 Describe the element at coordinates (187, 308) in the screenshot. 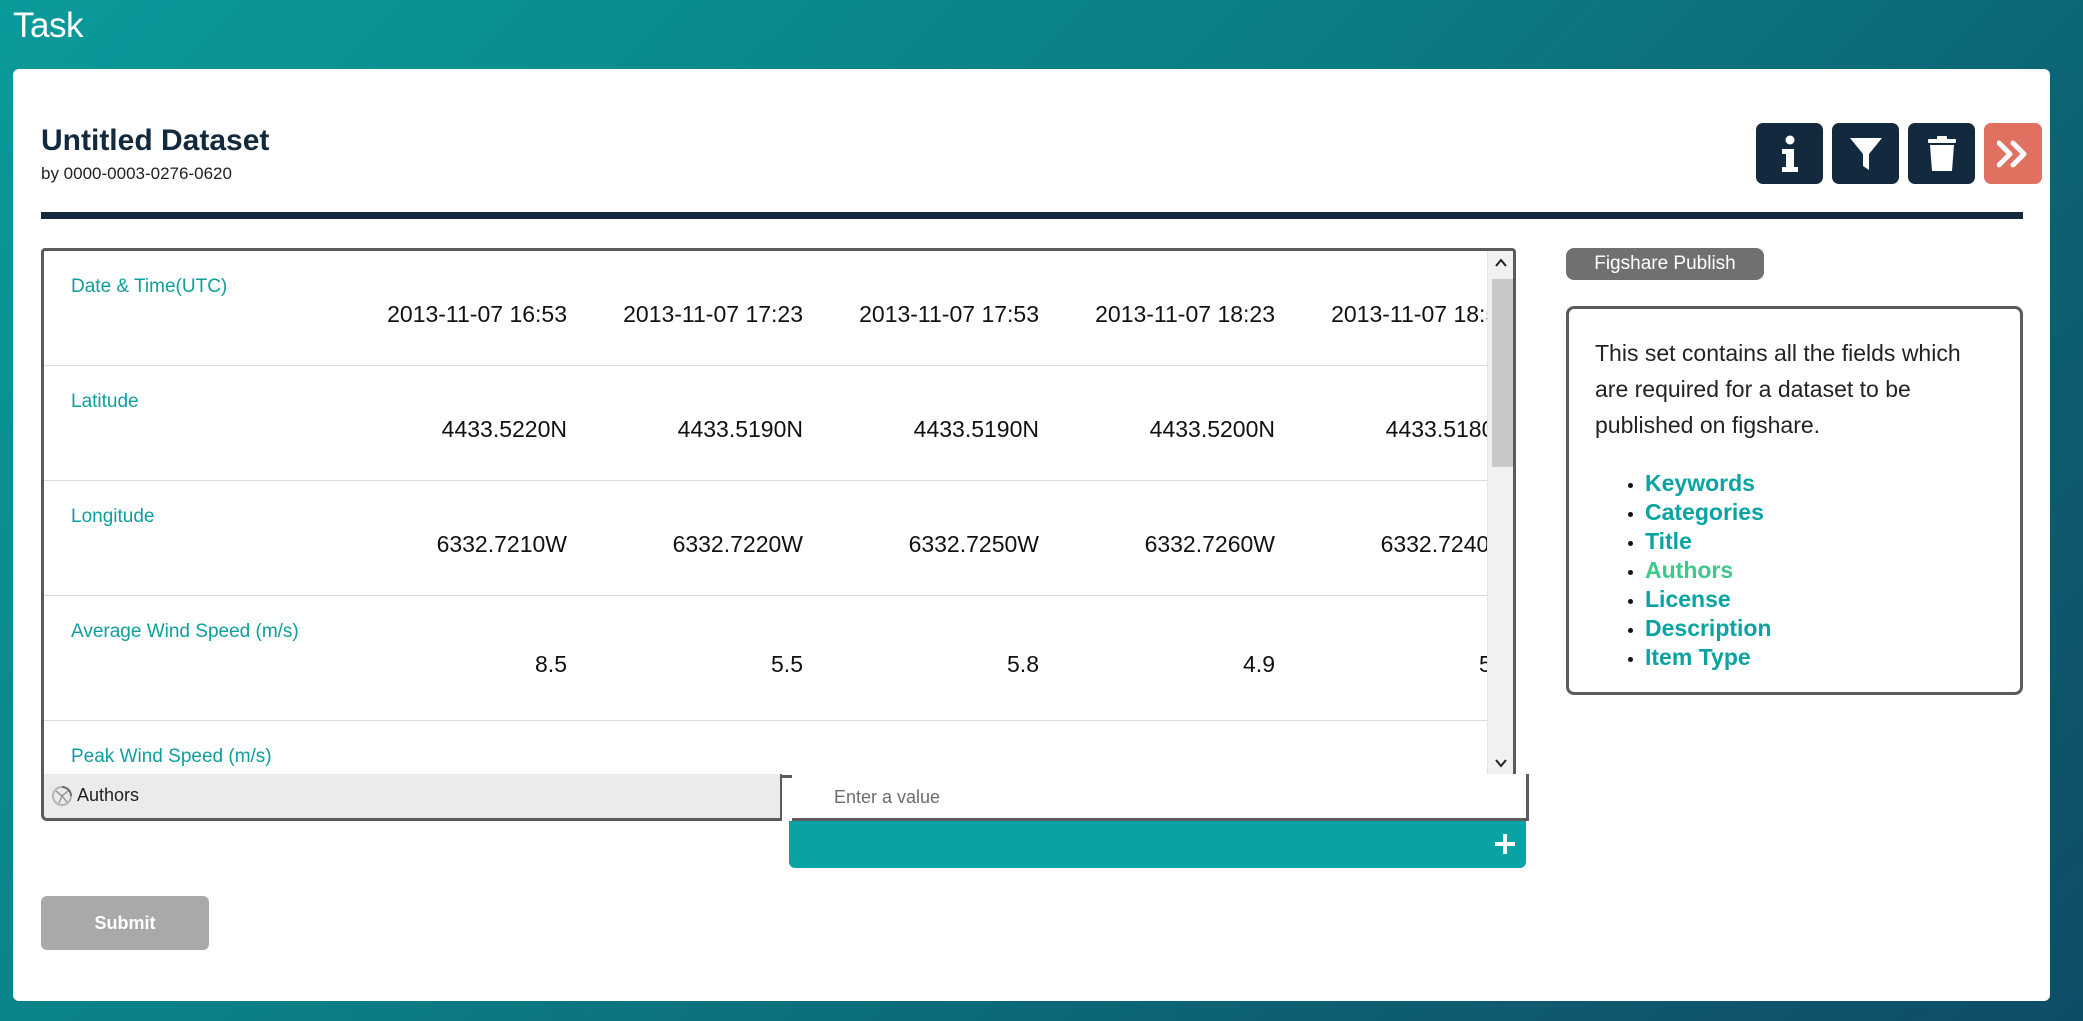

I see `row-label: Date & Time(UTC)` at that location.